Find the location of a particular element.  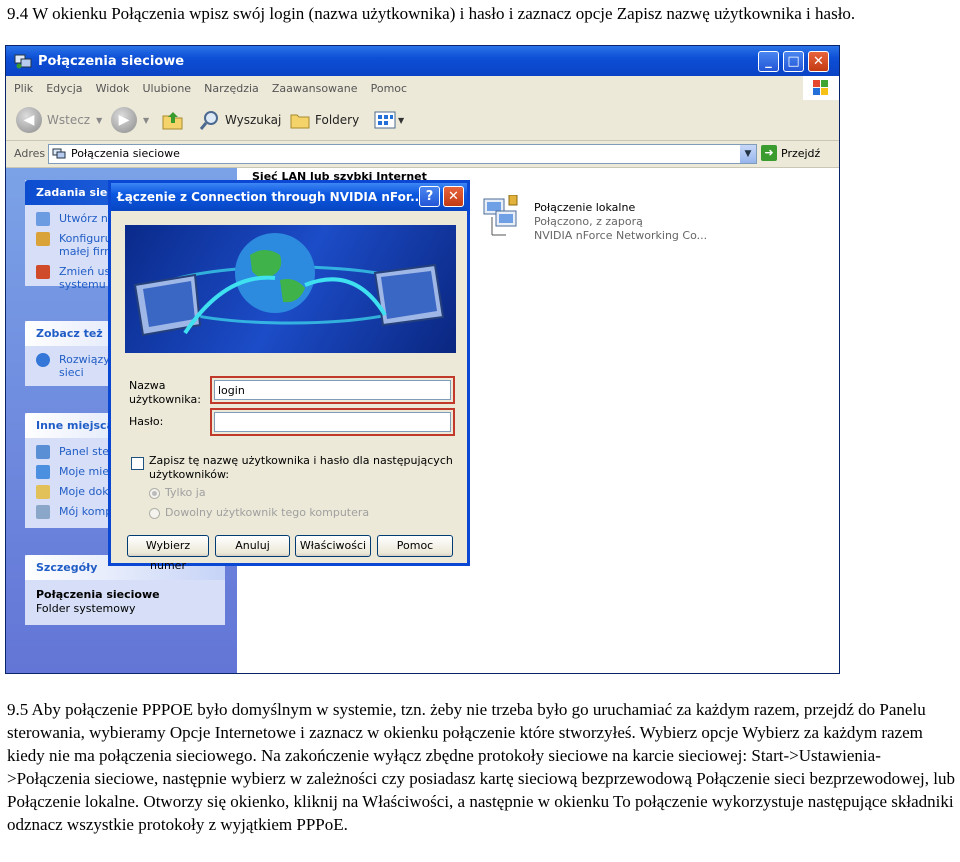

forward-button: ▶ ▼ is located at coordinates (130, 120).